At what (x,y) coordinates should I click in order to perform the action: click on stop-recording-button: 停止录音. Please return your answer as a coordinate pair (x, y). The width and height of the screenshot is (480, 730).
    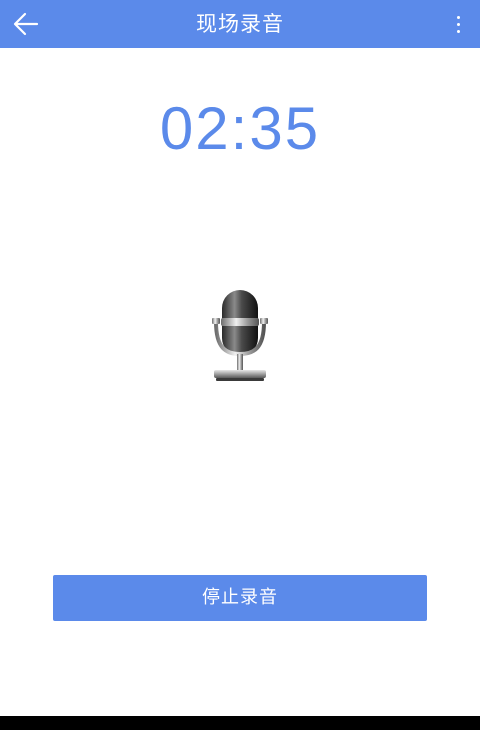
    Looking at the image, I should click on (240, 598).